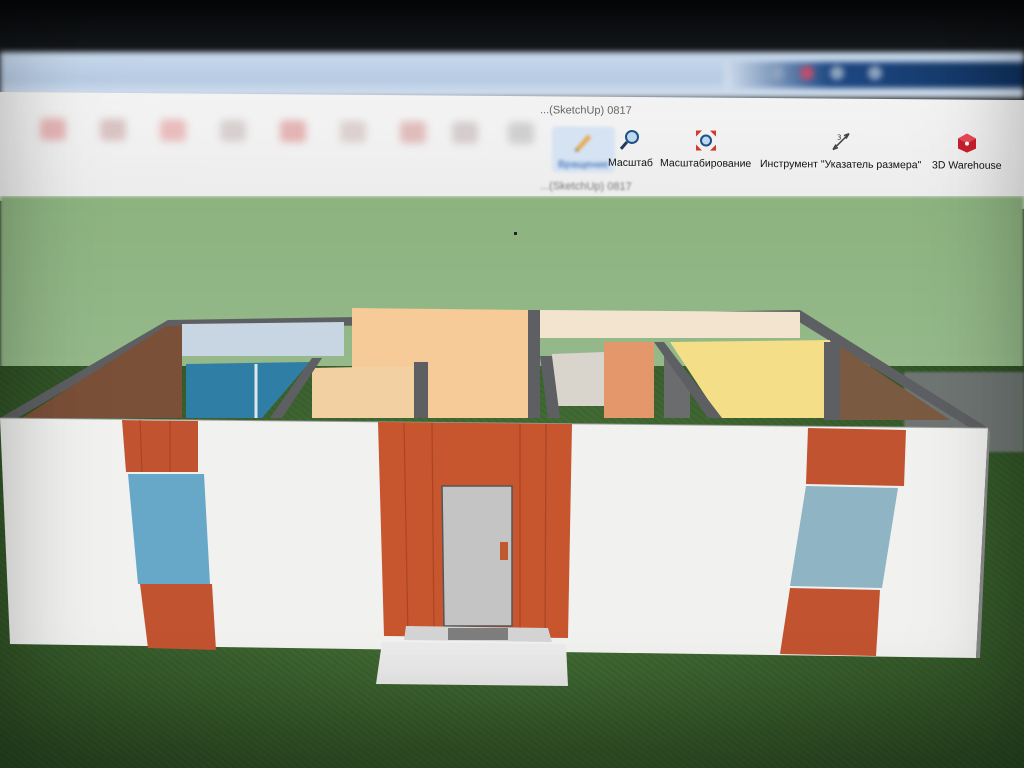 This screenshot has height=768, width=1024. I want to click on zoom-tool-button: Масштаб, so click(630, 148).